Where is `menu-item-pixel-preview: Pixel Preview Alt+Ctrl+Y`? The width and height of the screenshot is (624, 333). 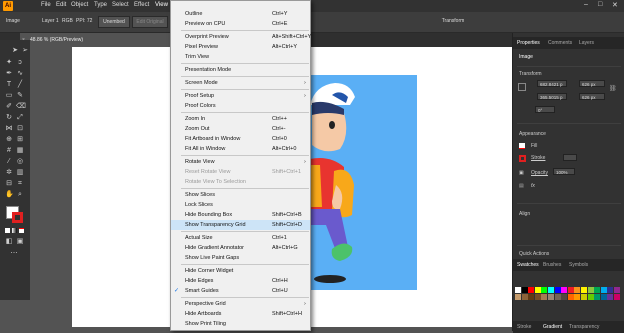
menu-item-pixel-preview: Pixel Preview Alt+Ctrl+Y is located at coordinates (240, 47).